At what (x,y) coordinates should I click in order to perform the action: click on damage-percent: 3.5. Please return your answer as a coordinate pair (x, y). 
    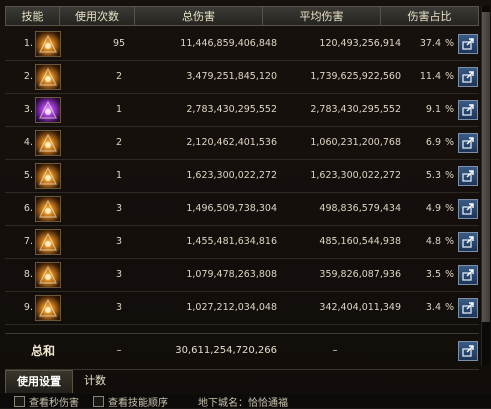
    Looking at the image, I should click on (433, 274).